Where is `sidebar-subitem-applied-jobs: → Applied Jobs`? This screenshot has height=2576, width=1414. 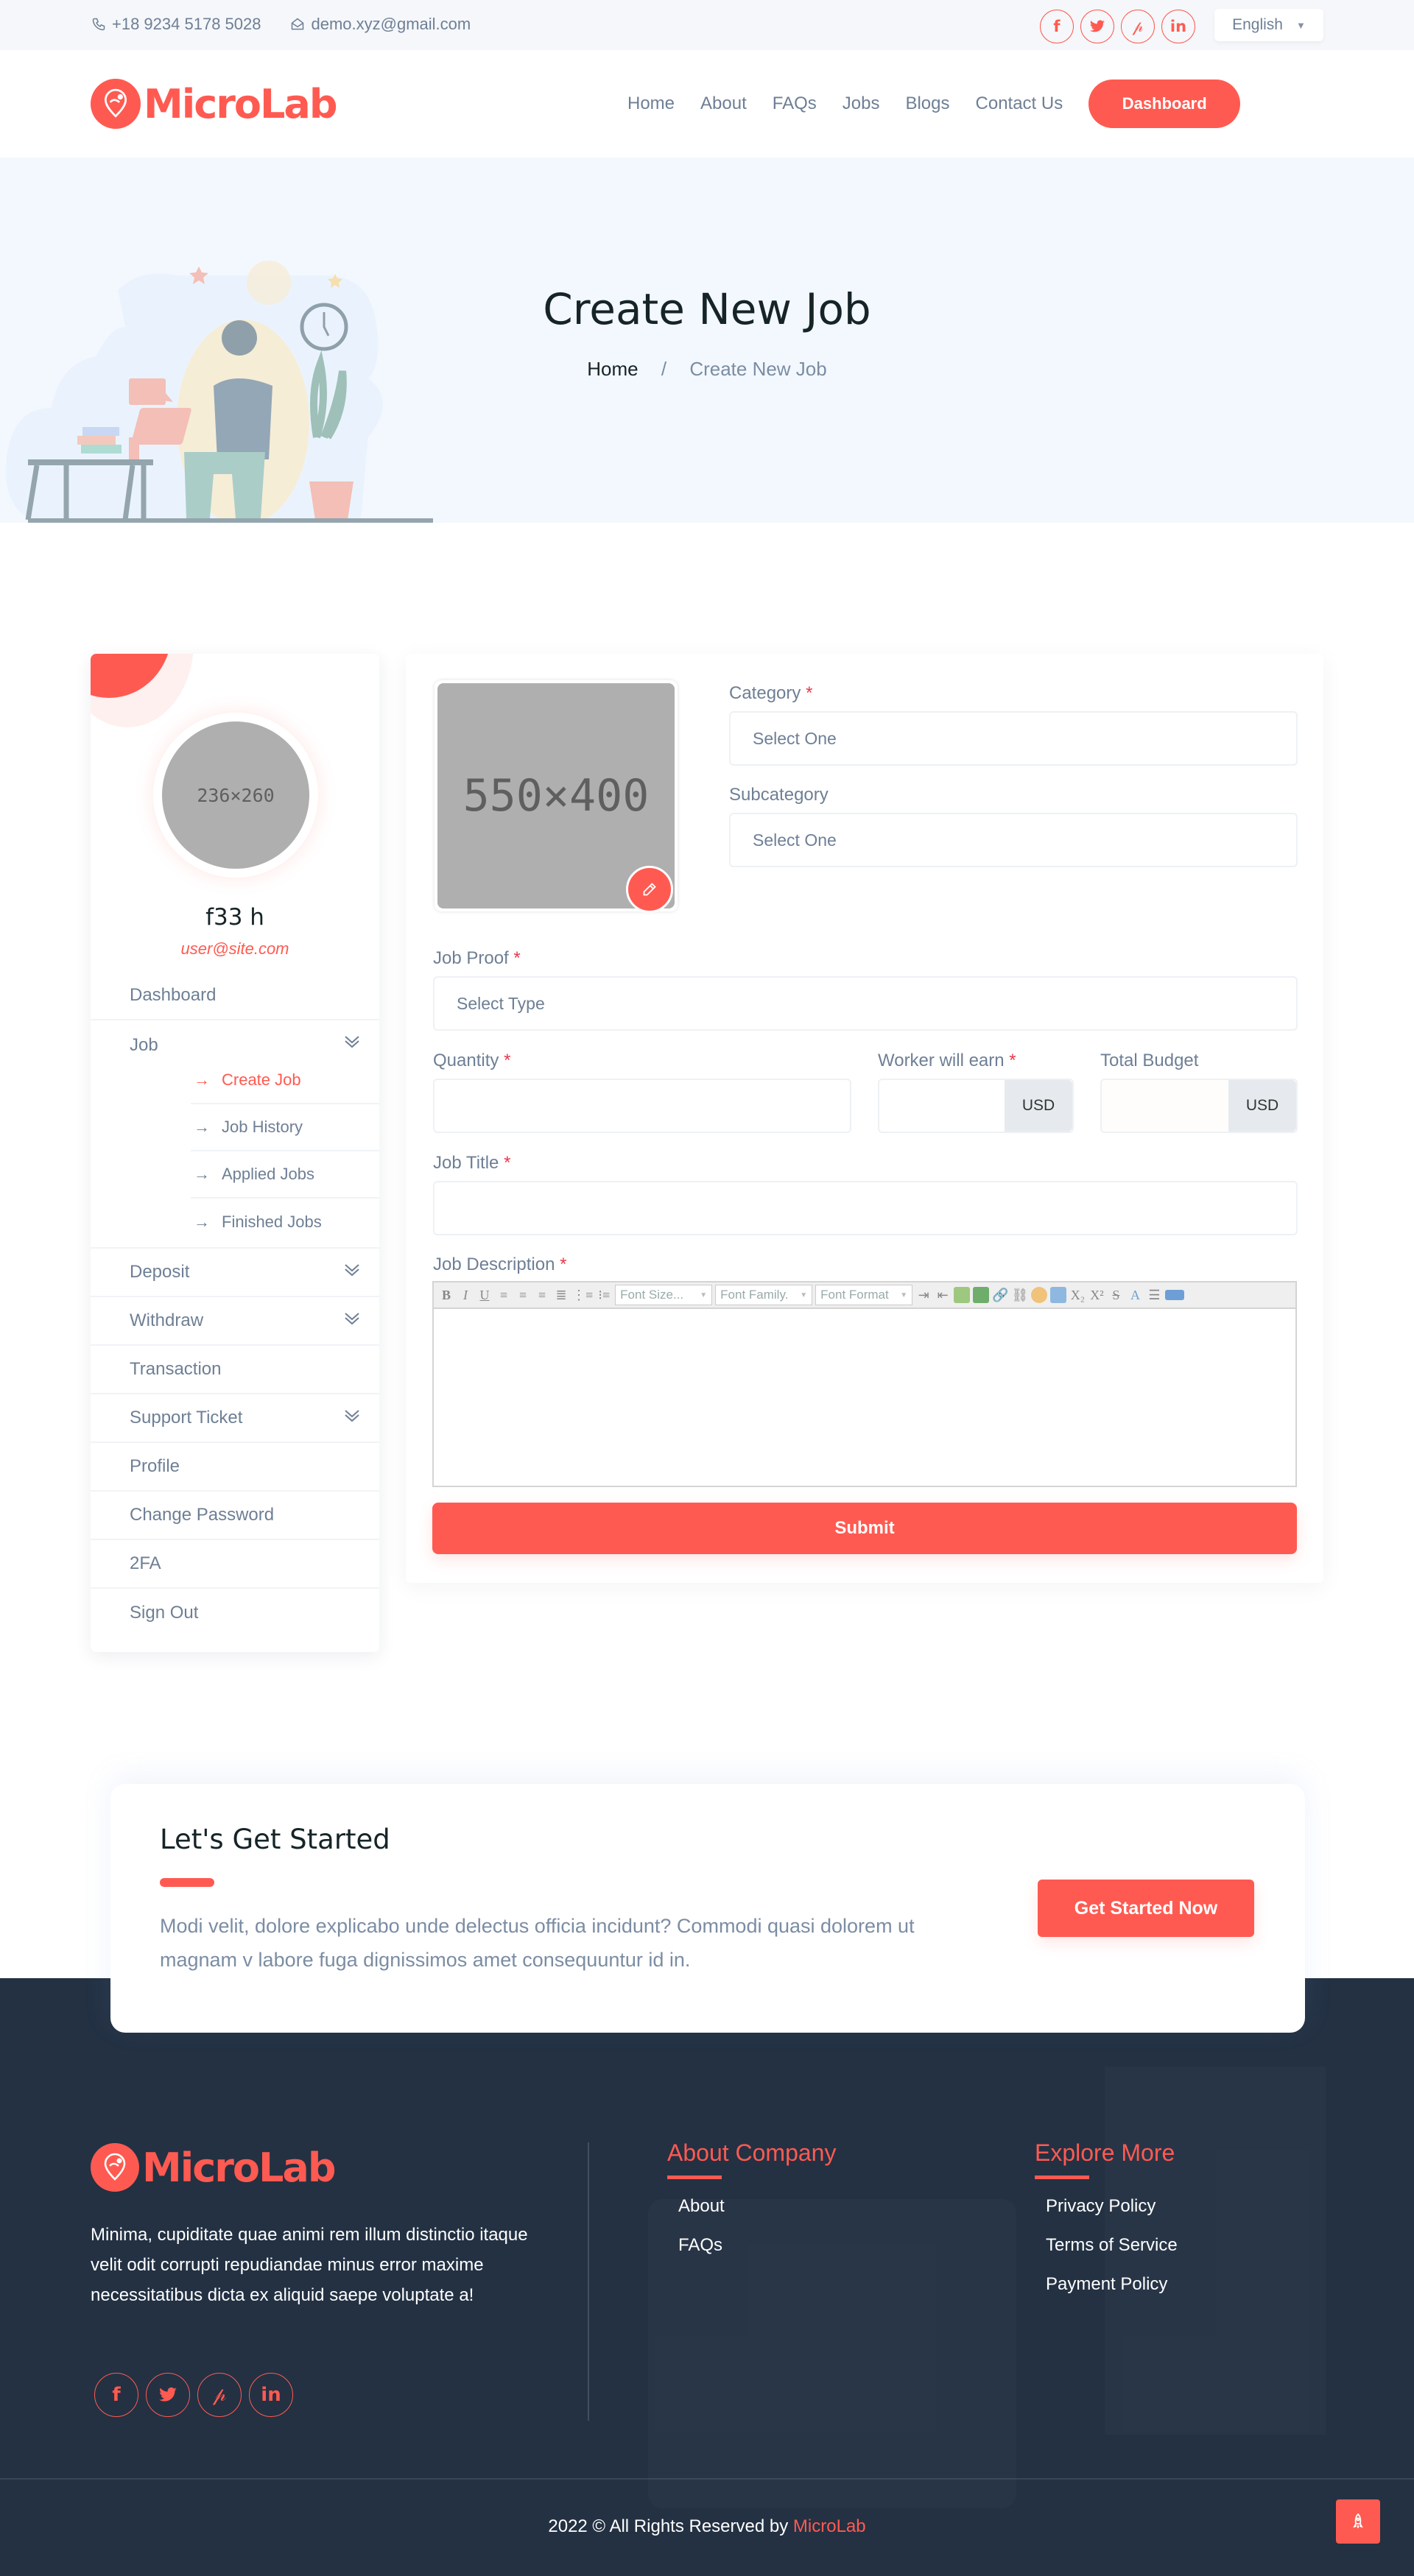
sidebar-subitem-applied-jobs: → Applied Jobs is located at coordinates (285, 1175).